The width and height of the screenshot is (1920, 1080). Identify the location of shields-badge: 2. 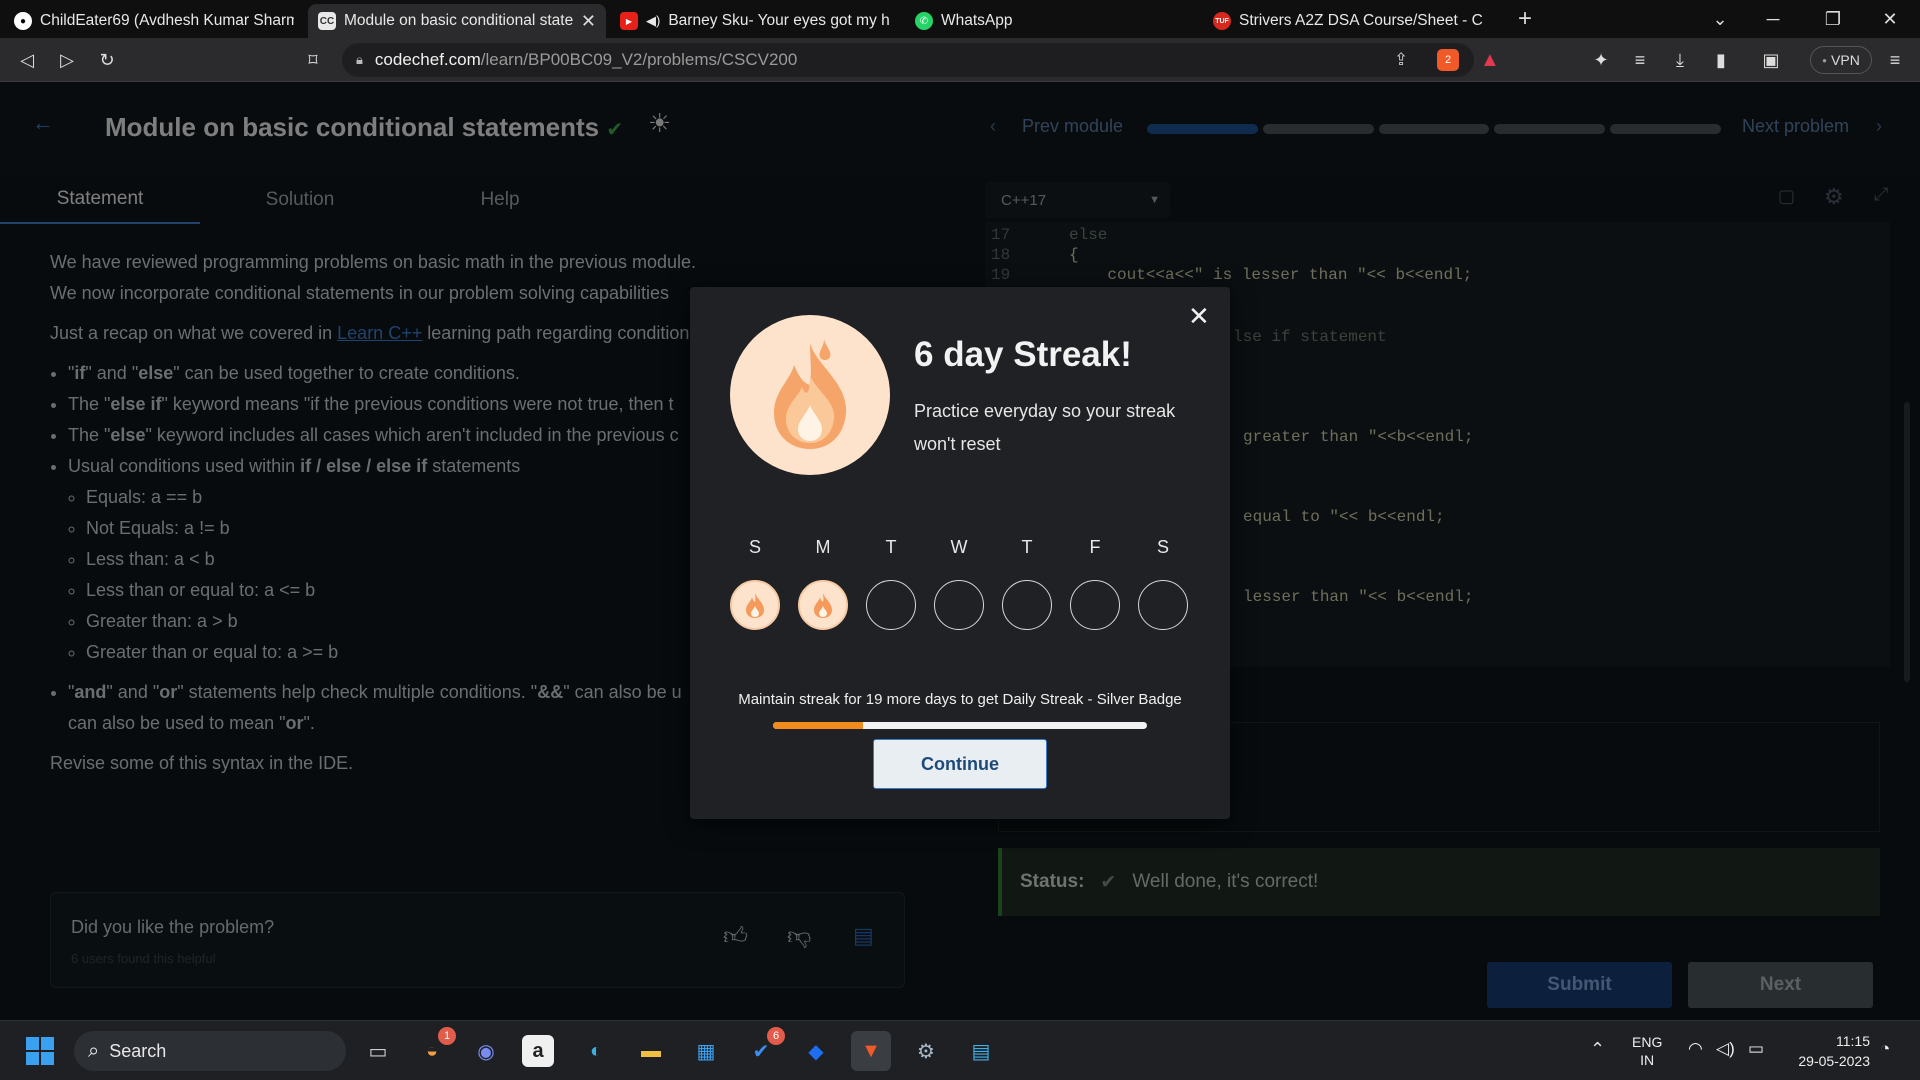
(1448, 60).